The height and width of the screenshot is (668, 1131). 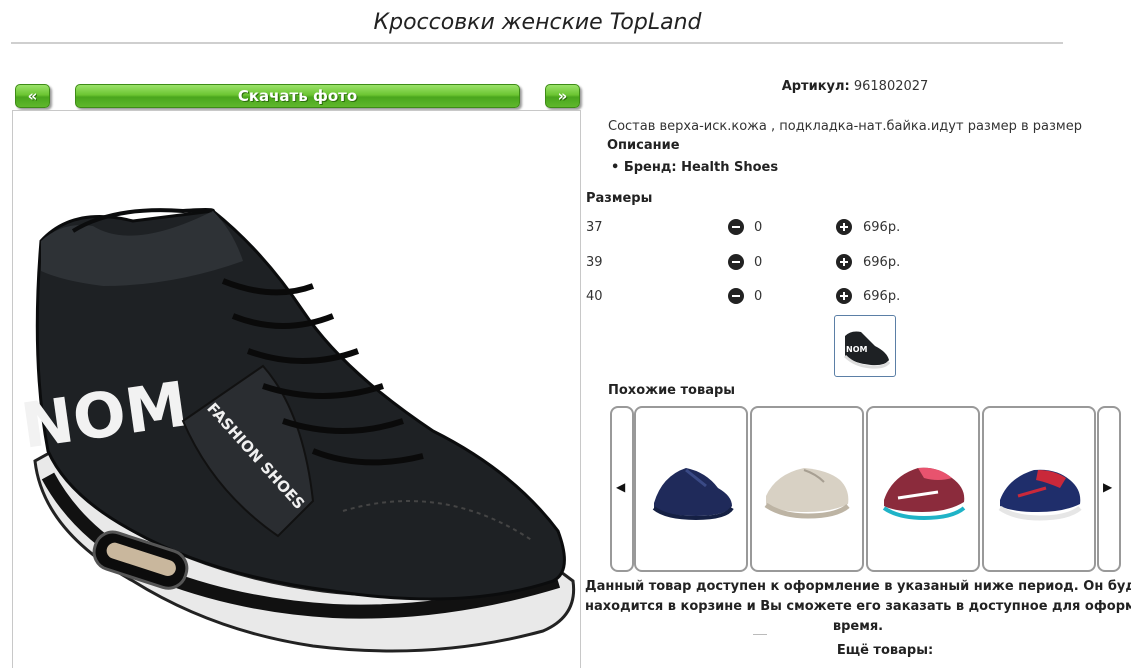 I want to click on skip-back-icon: ◀, so click(x=621, y=487).